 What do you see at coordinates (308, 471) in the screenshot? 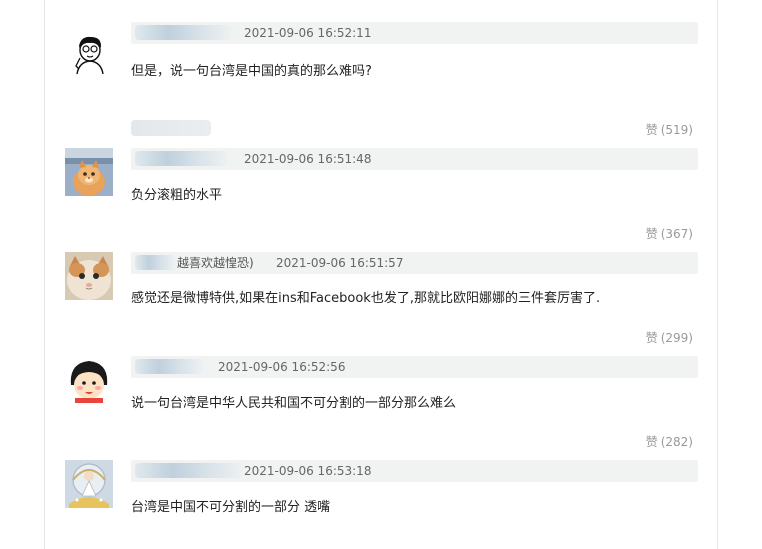
I see `comment-timestamp: 2021-09-06 16:53:18` at bounding box center [308, 471].